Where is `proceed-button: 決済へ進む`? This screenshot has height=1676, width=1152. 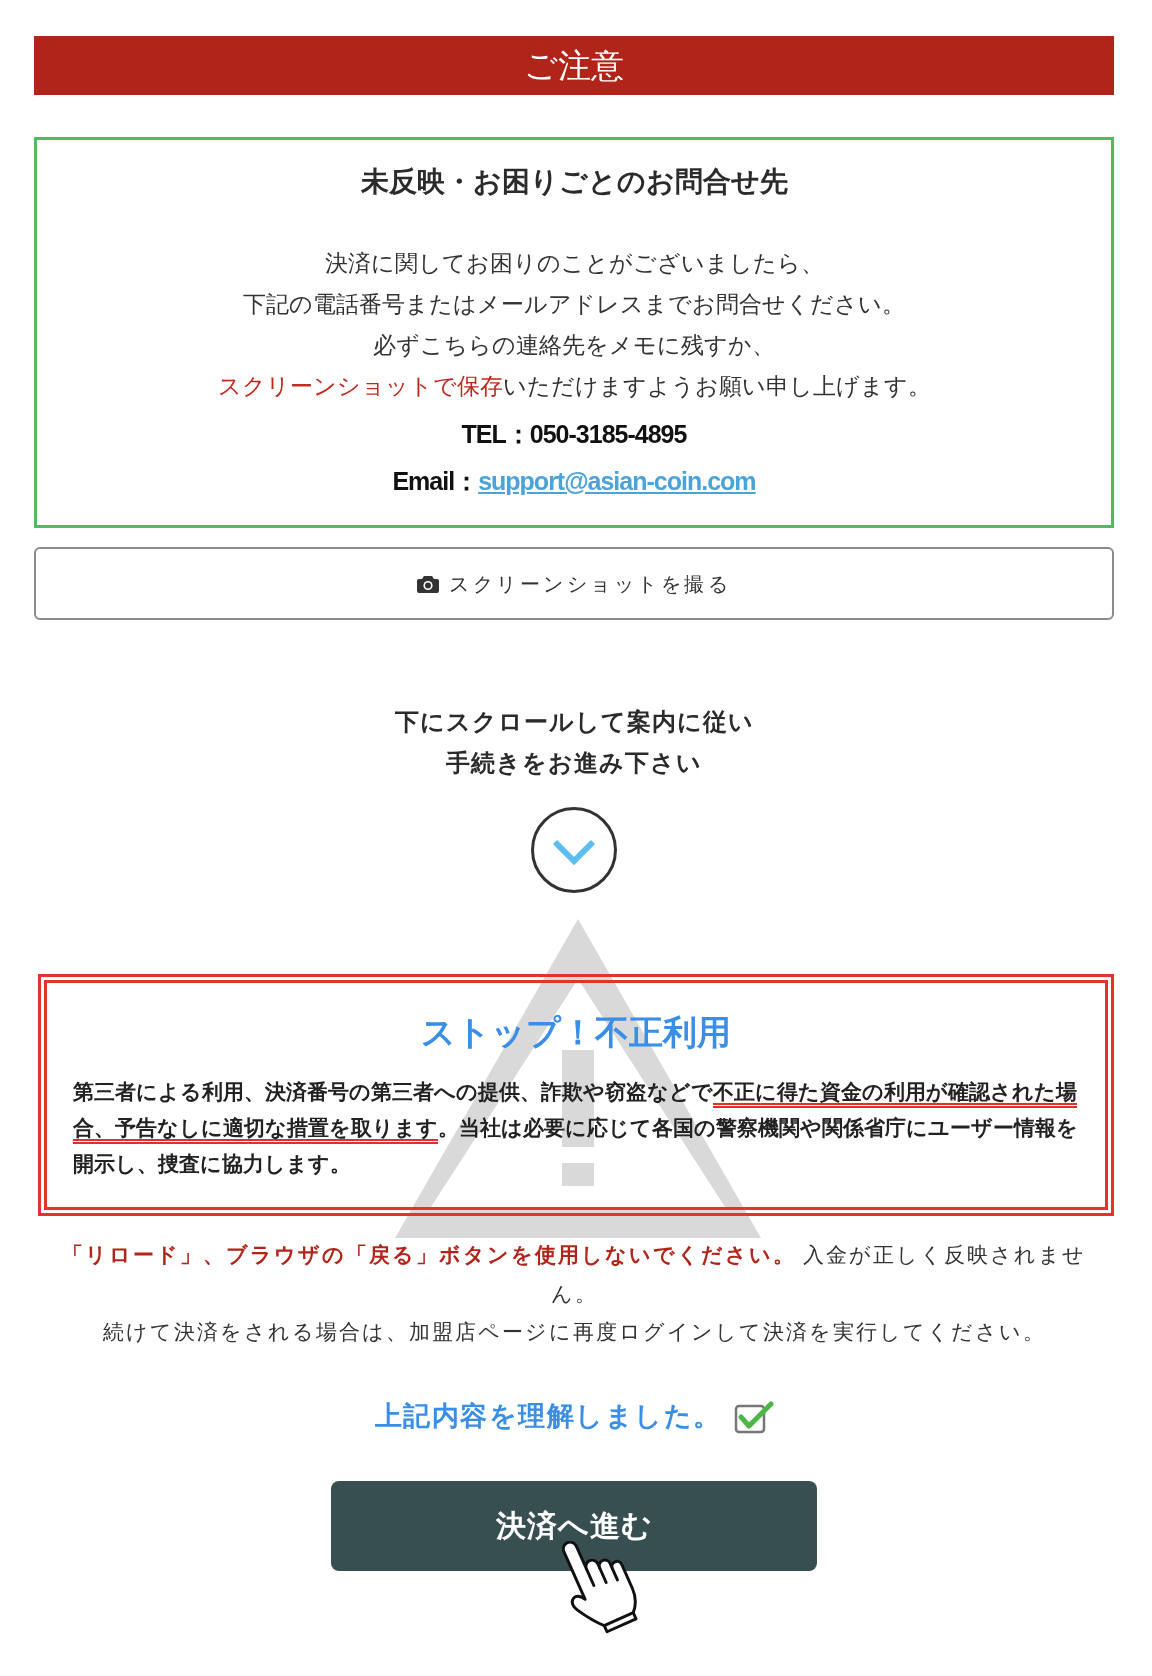 proceed-button: 決済へ進む is located at coordinates (574, 1525).